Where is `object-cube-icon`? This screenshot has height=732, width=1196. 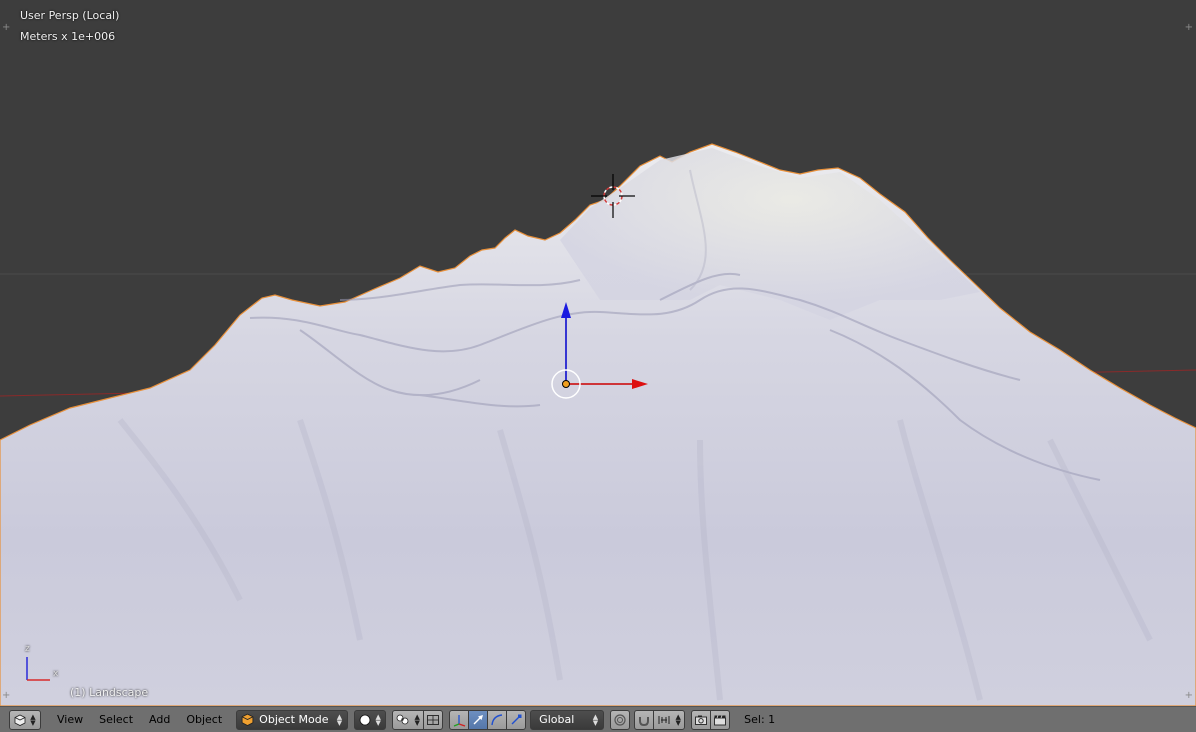 object-cube-icon is located at coordinates (247, 719).